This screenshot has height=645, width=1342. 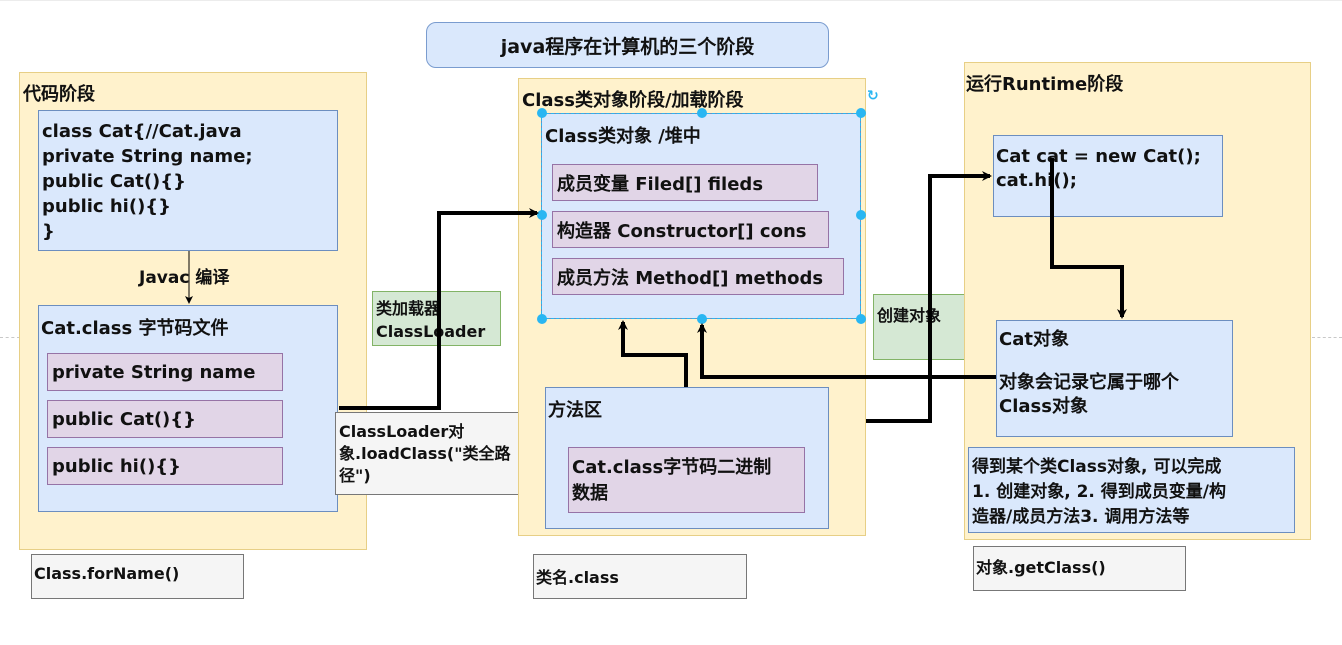 I want to click on object-records-class-arrow, so click(x=846, y=351).